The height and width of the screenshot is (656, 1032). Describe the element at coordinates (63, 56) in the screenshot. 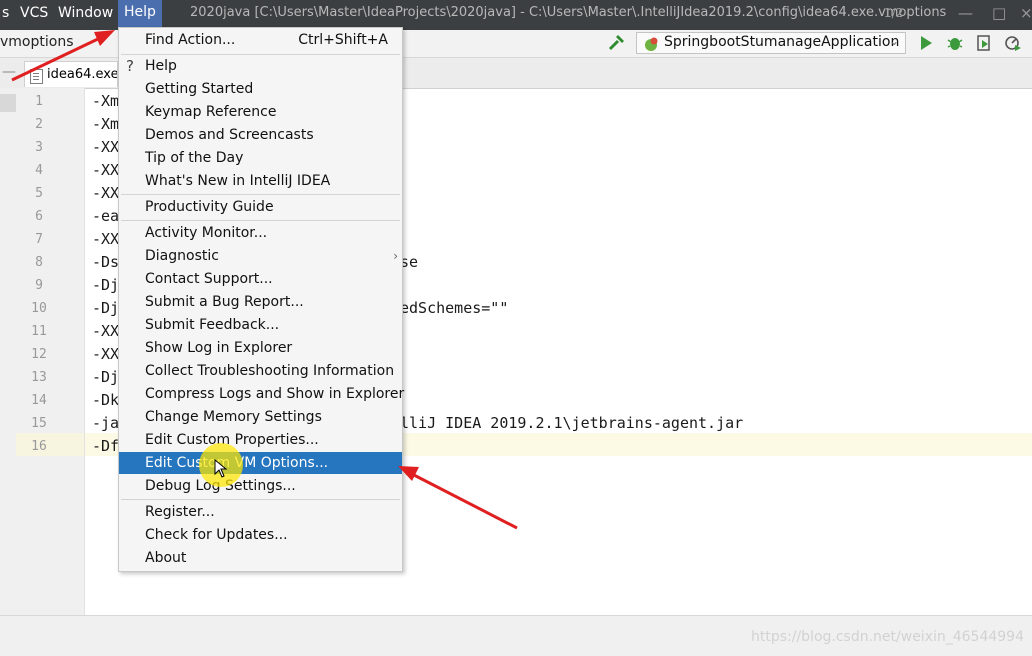

I see `arrow-to-help-menu-icon` at that location.